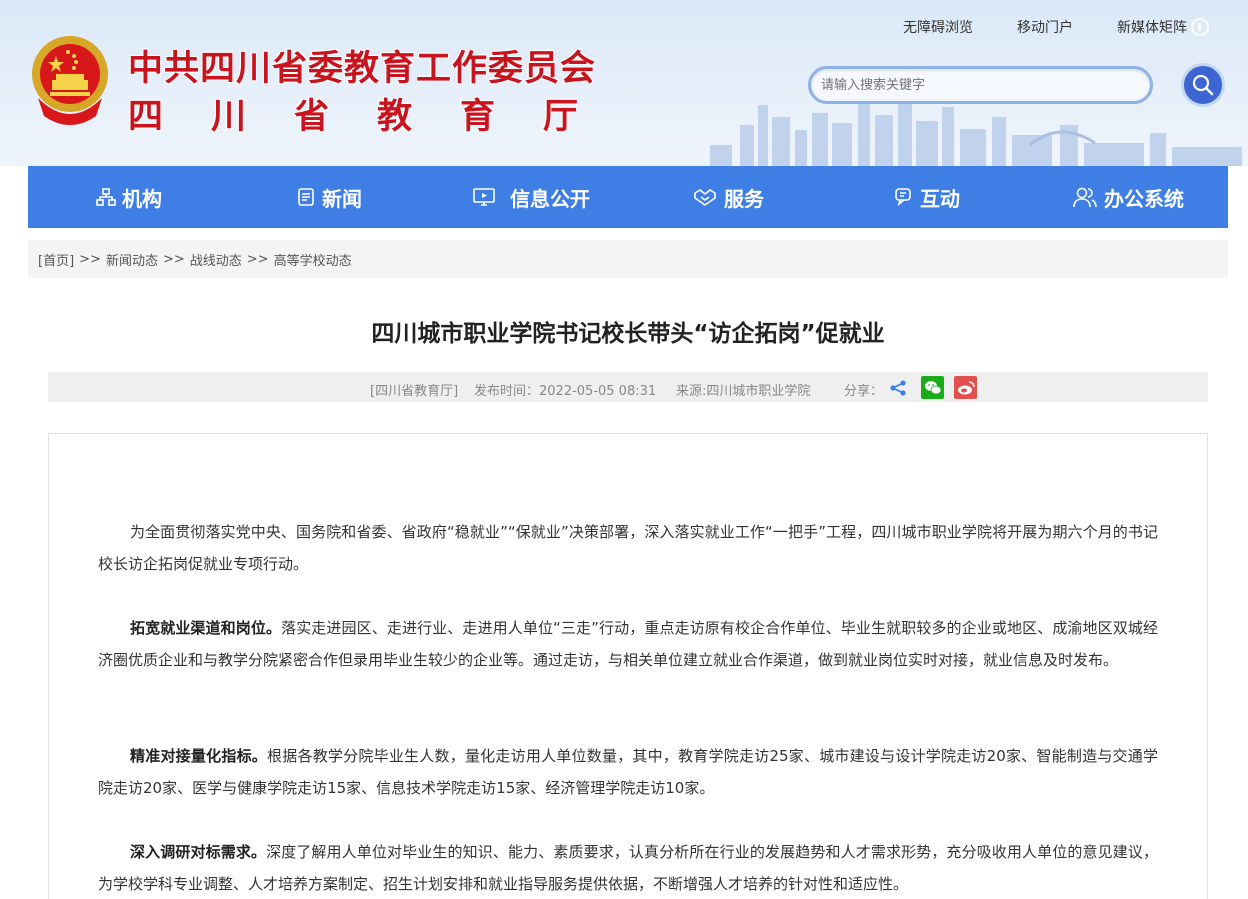 Image resolution: width=1248 pixels, height=899 pixels. I want to click on share-icon, so click(897, 387).